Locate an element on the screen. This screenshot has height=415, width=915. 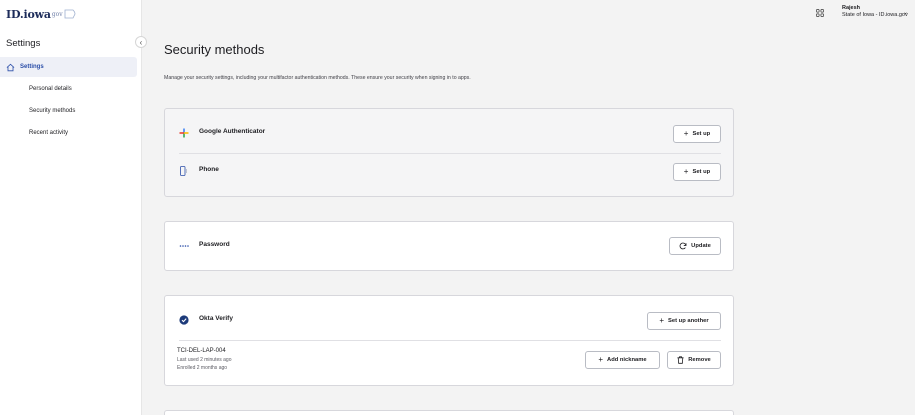
add-nickname-button: + Add nickname is located at coordinates (622, 360).